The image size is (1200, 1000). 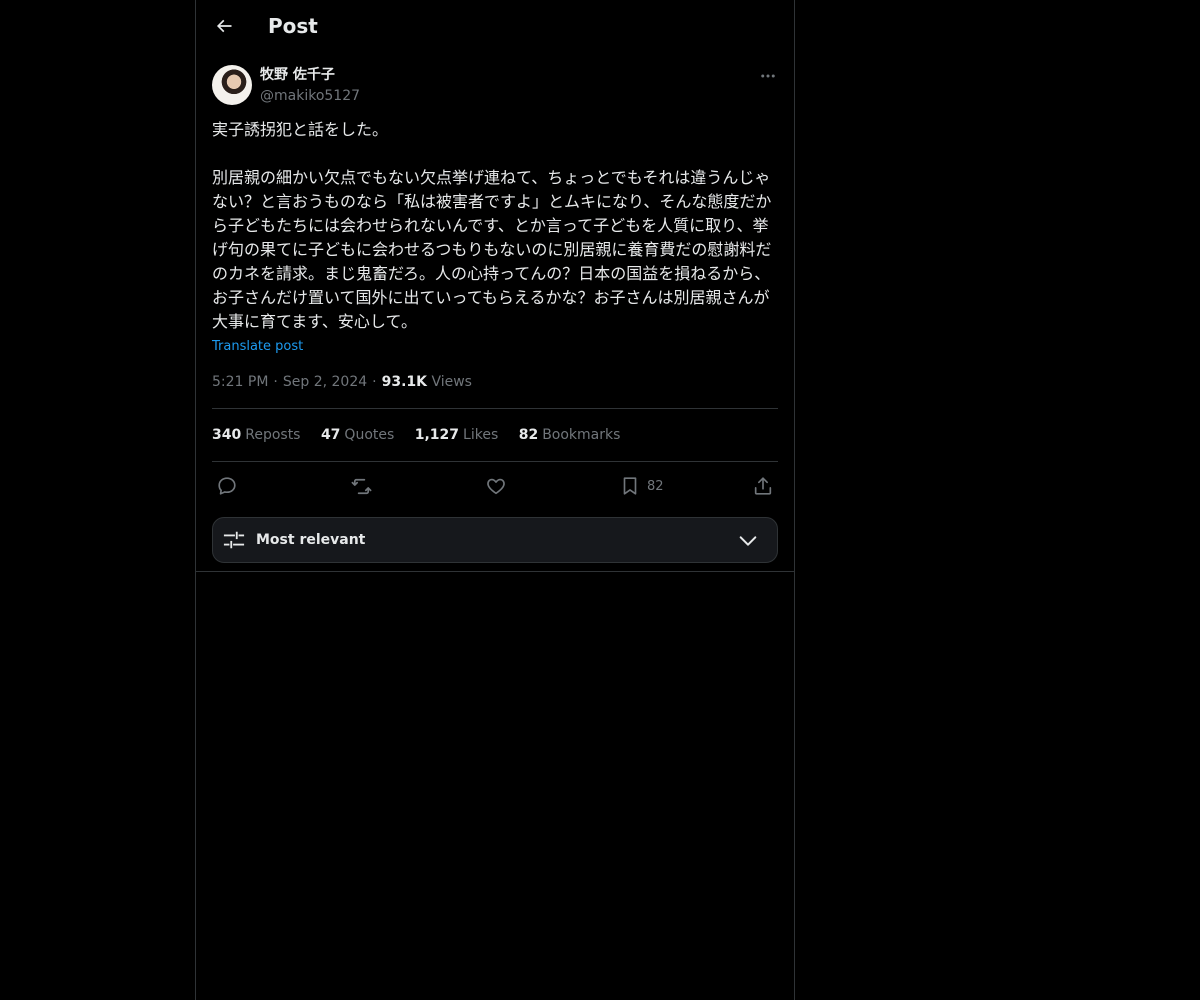 What do you see at coordinates (311, 540) in the screenshot?
I see `sort-label: Most relevant` at bounding box center [311, 540].